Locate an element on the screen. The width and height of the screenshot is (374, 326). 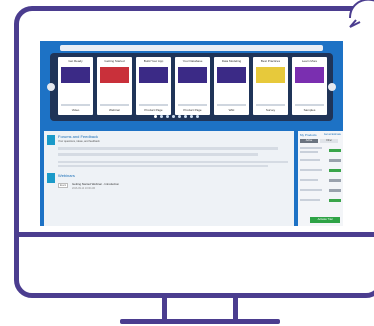
estimate-link: Get an Estimate is located at coordinates (332, 134).